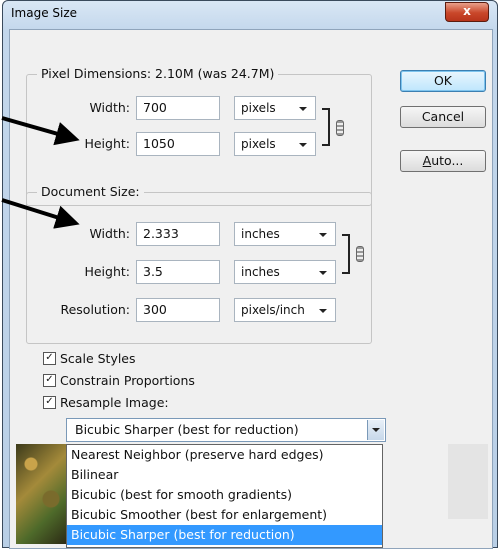 The image size is (502, 549). What do you see at coordinates (40, 172) in the screenshot?
I see `annotation-arrows` at bounding box center [40, 172].